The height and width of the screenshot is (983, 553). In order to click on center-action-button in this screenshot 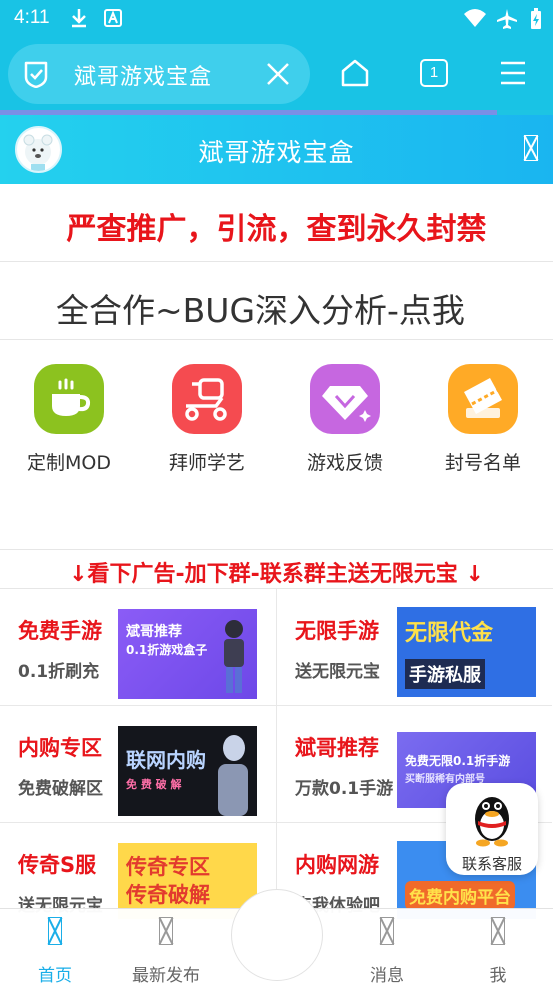, I will do `click(277, 935)`.